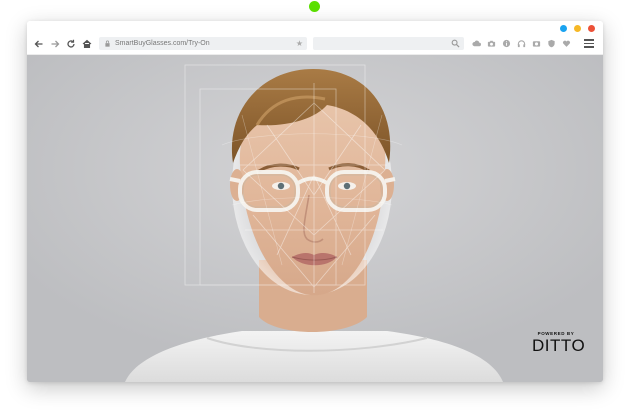 The height and width of the screenshot is (415, 630). I want to click on window-button-blue, so click(563, 28).